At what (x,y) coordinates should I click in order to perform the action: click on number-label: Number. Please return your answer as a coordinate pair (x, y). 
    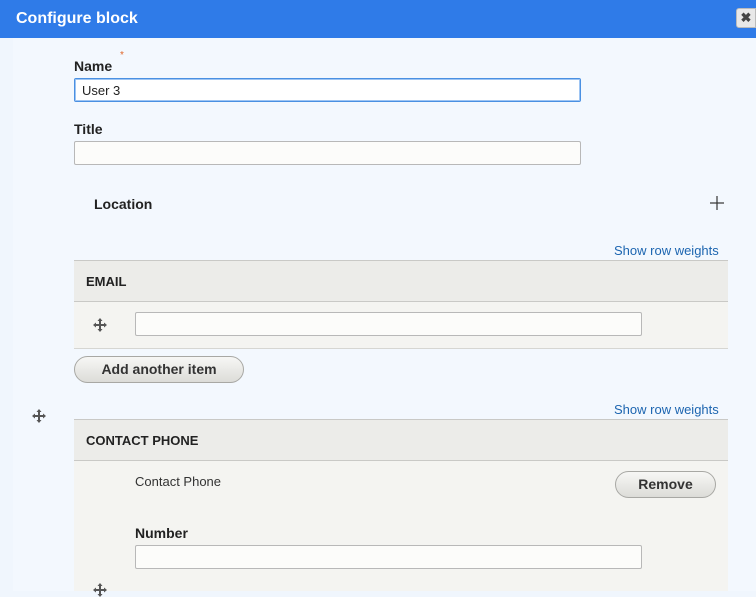
    Looking at the image, I should click on (161, 533).